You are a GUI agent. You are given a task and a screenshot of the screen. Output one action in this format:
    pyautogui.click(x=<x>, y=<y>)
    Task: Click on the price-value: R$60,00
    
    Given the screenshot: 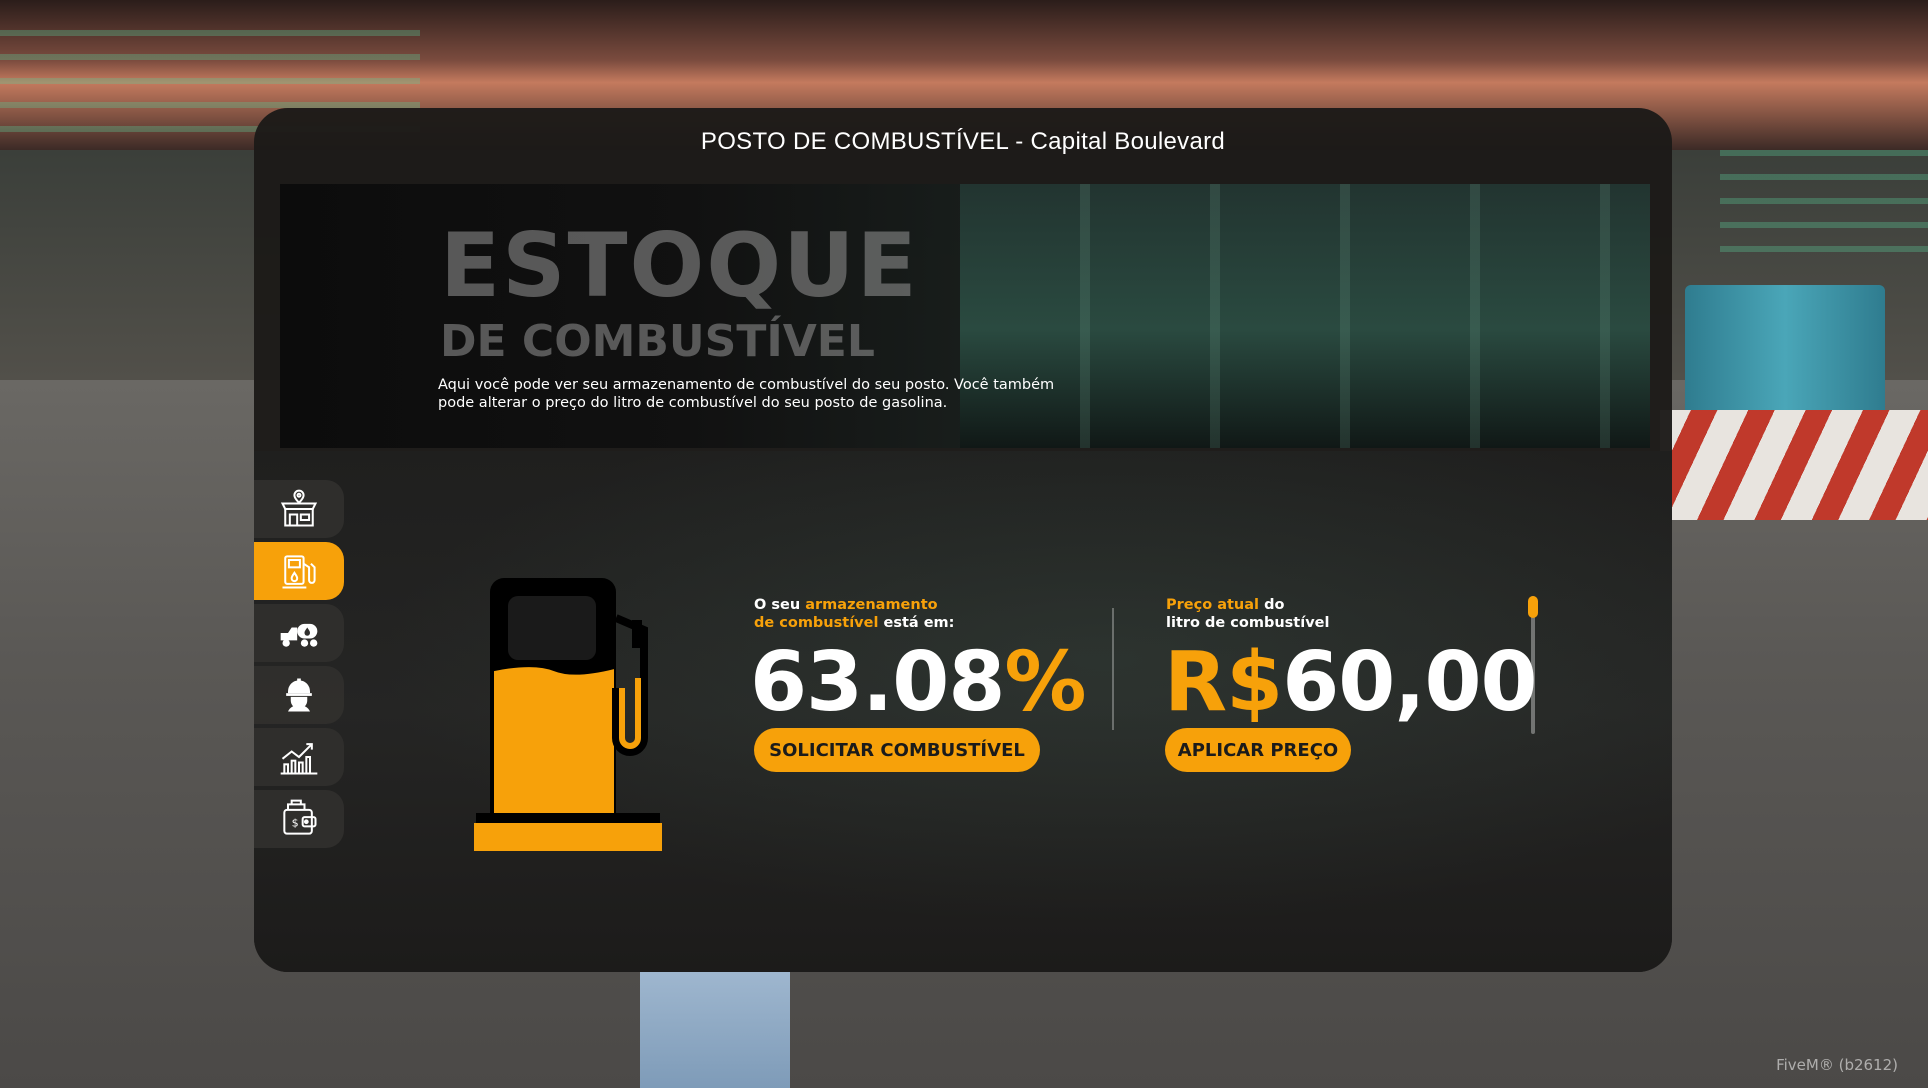 What is the action you would take?
    pyautogui.click(x=1351, y=682)
    